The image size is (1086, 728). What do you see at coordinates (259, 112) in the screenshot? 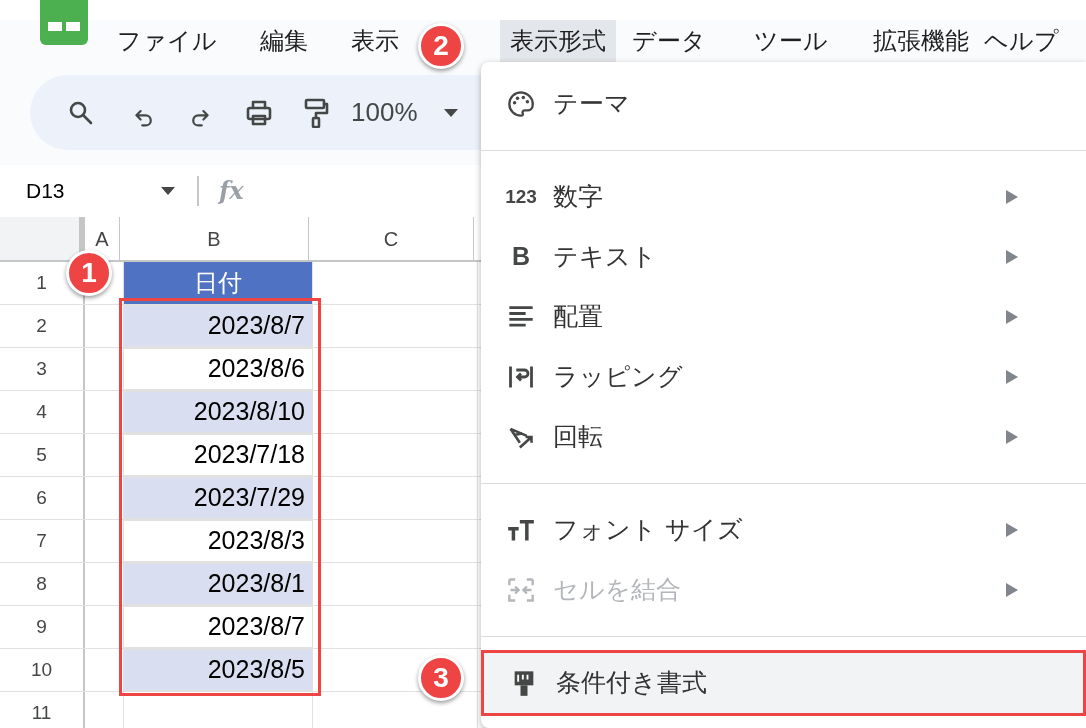
I see `print-icon` at bounding box center [259, 112].